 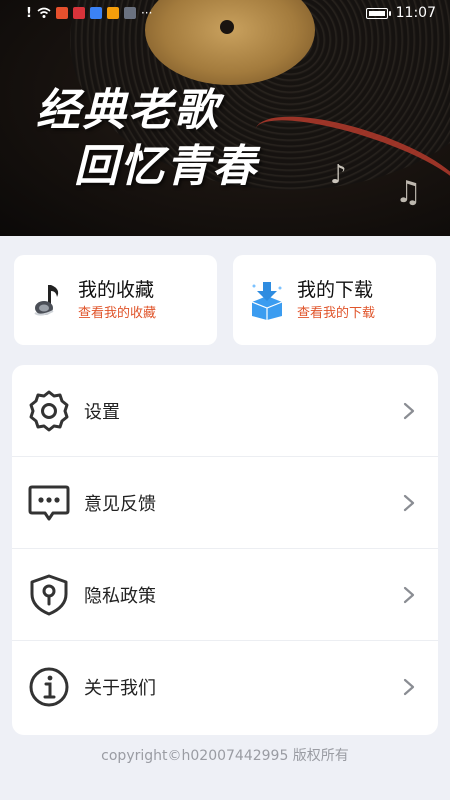 I want to click on download-box-icon, so click(x=267, y=300).